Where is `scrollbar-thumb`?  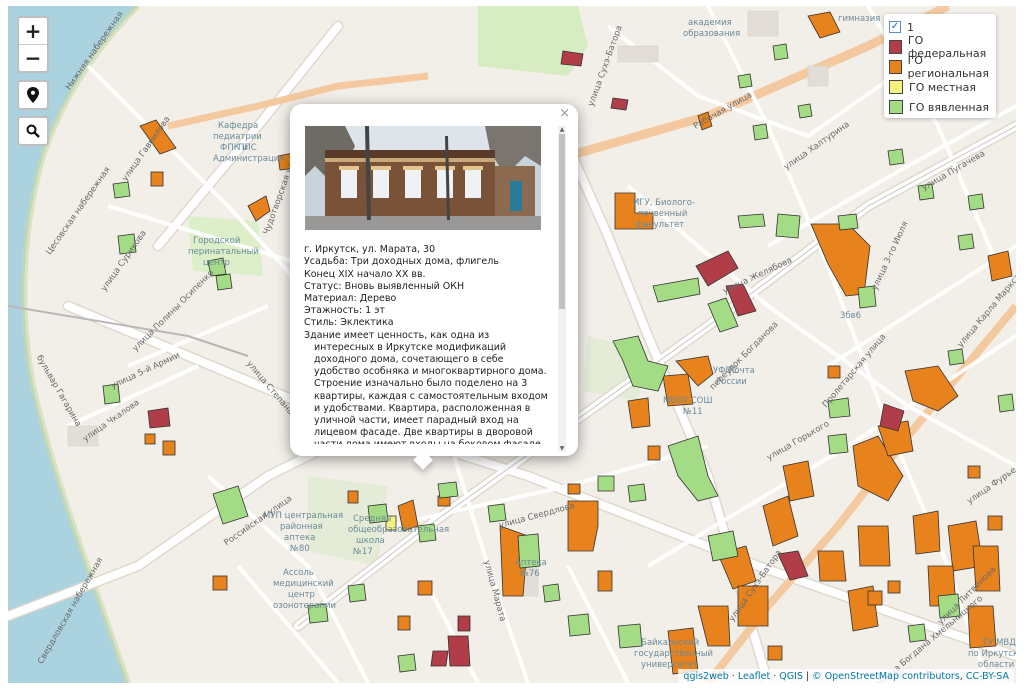
scrollbar-thumb is located at coordinates (562, 221).